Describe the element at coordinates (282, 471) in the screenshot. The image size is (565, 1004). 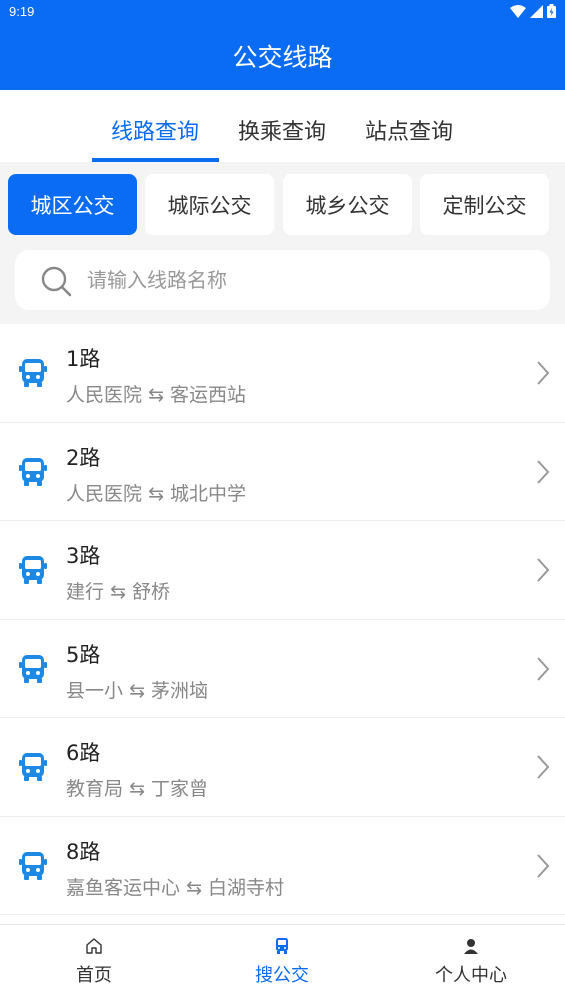
I see `route-row-2: 2路 人民医院 ⇆ 城北中学` at that location.